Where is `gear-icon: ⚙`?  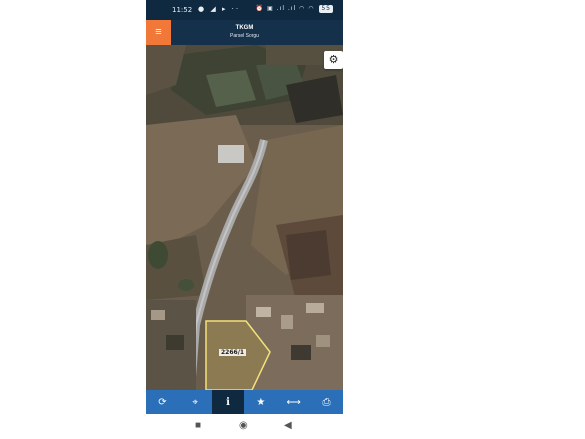 gear-icon: ⚙ is located at coordinates (333, 60).